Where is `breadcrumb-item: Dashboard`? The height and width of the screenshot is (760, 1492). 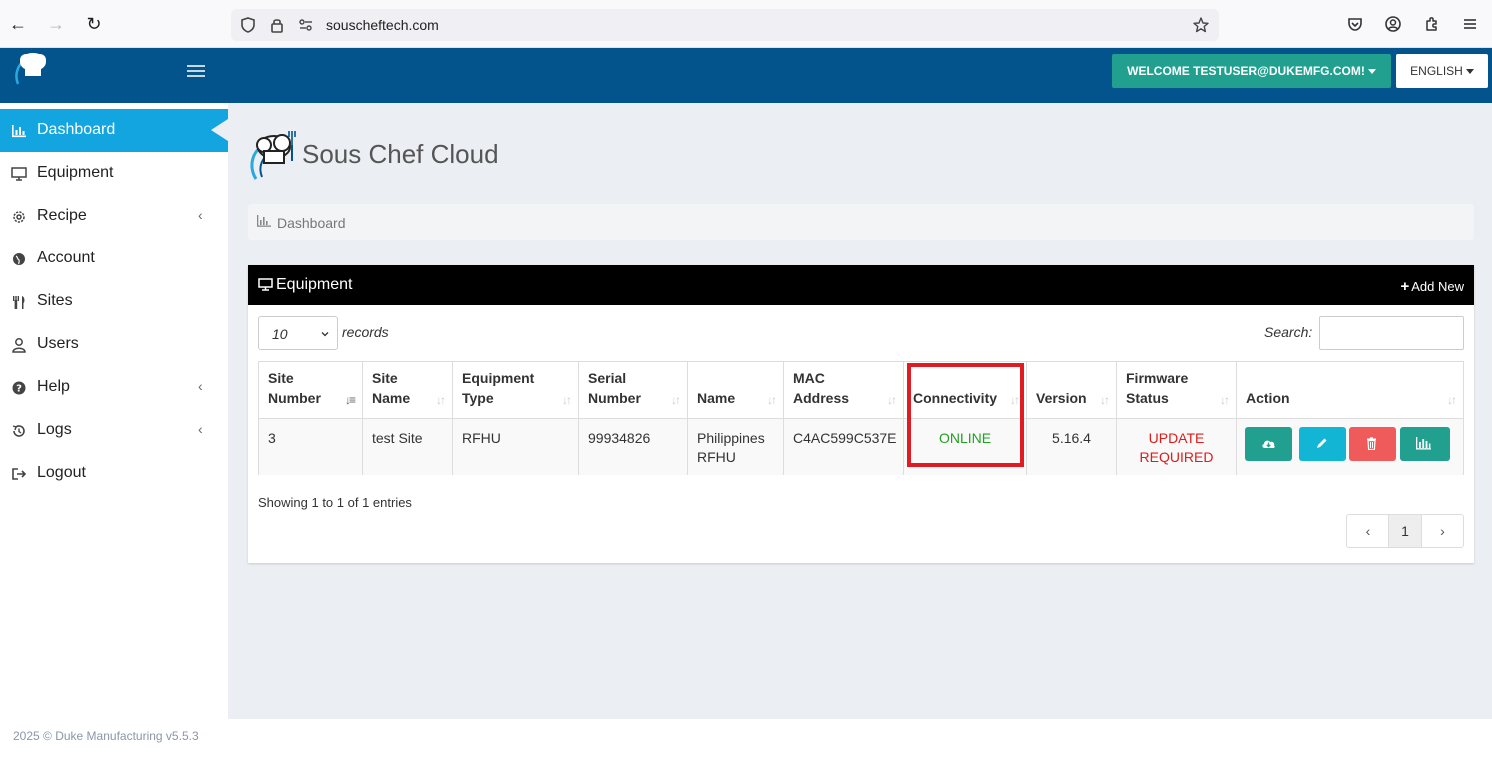 breadcrumb-item: Dashboard is located at coordinates (311, 223).